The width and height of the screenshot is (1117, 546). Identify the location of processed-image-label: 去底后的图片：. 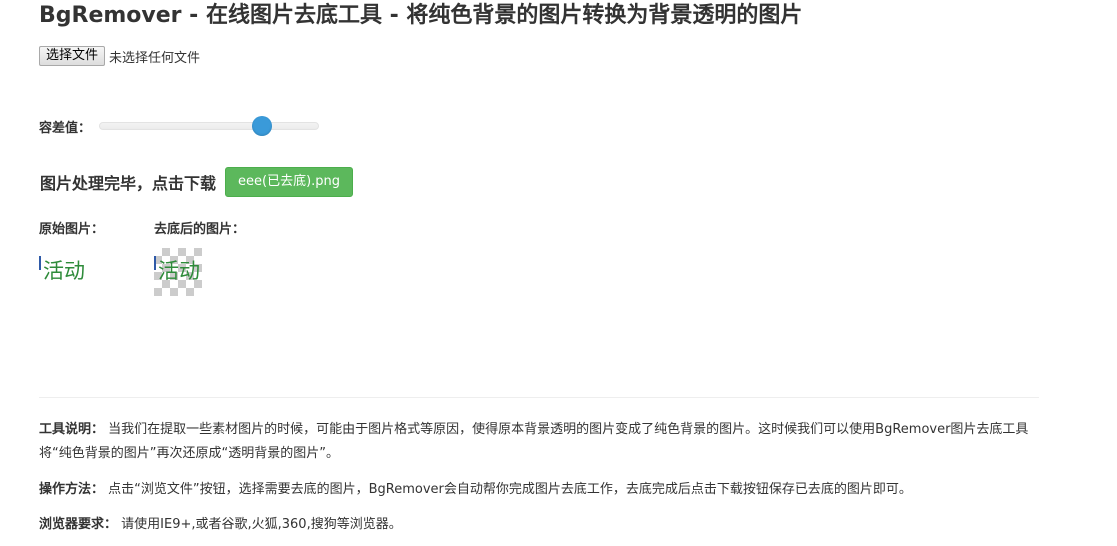
(200, 229).